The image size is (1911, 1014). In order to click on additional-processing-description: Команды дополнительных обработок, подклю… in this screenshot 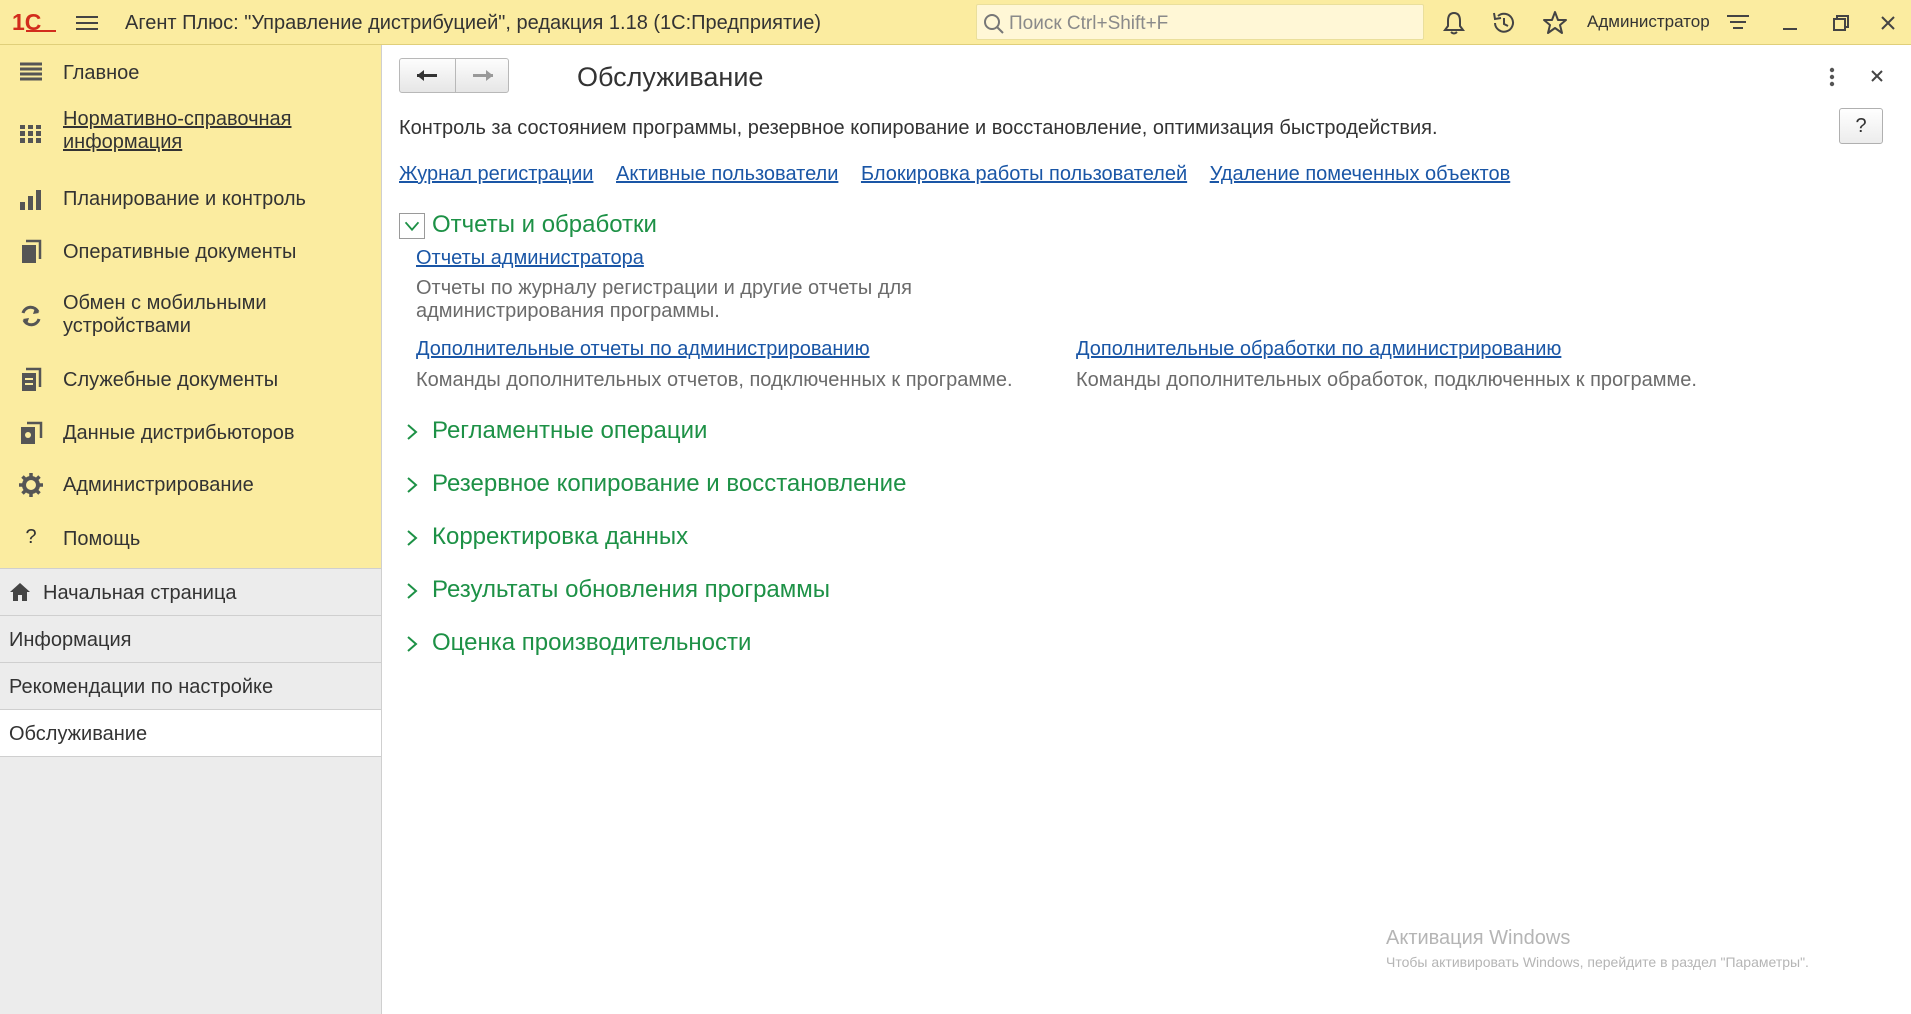, I will do `click(1386, 380)`.